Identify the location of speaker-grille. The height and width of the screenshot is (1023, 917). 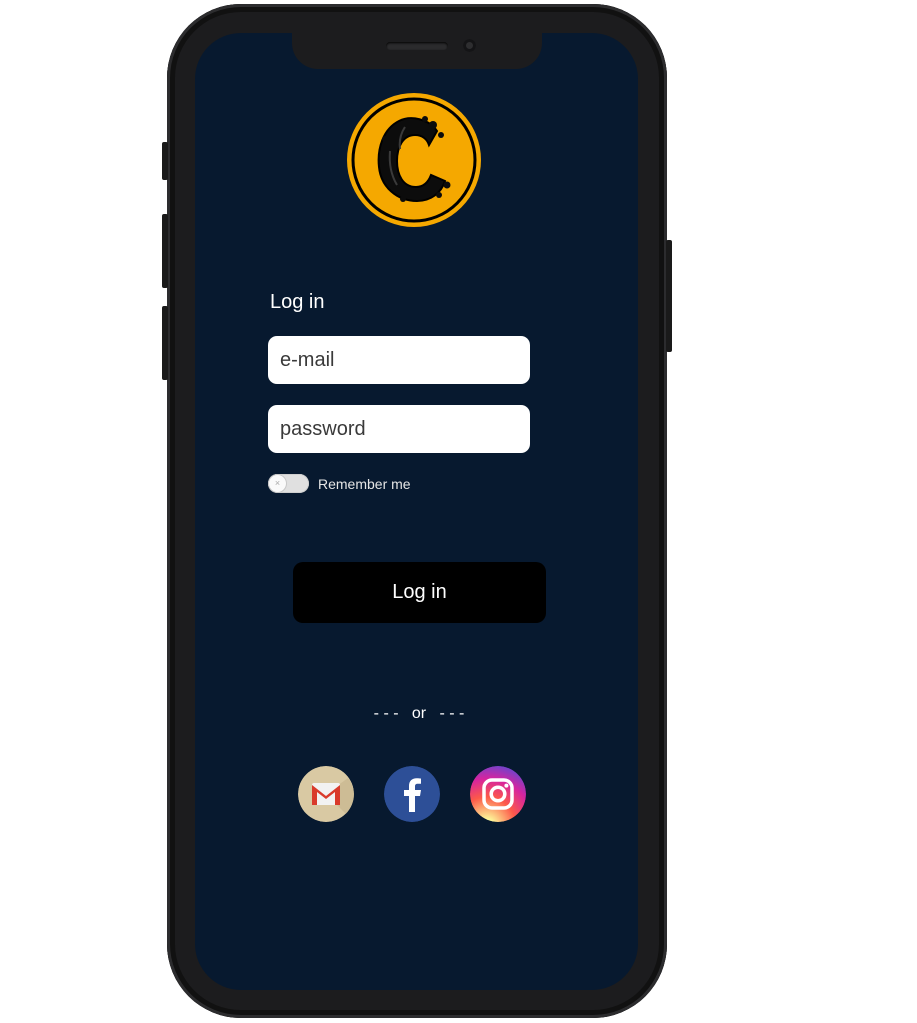
(417, 46).